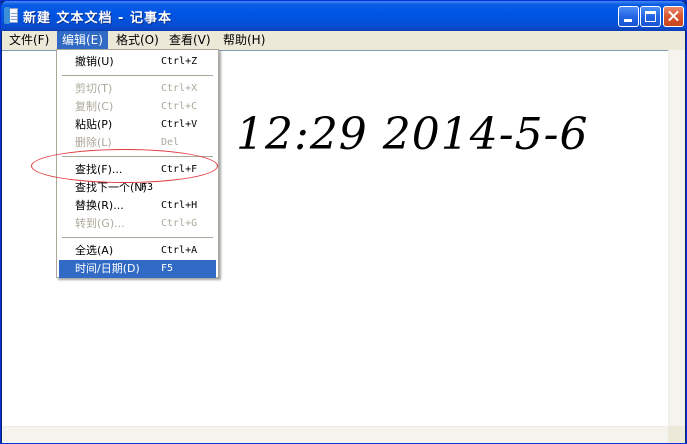 This screenshot has height=444, width=687. I want to click on horizontal-scrollbar, so click(335, 434).